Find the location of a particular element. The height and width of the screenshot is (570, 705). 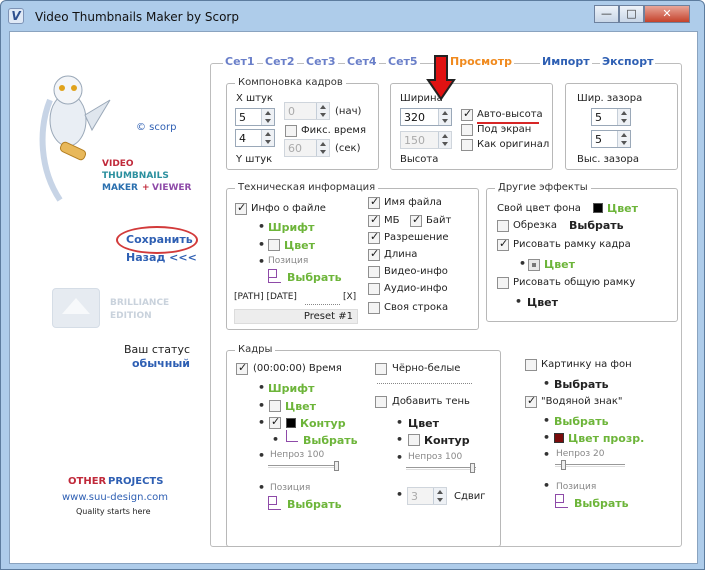

watermark-position-choose: Выбрать is located at coordinates (601, 503).